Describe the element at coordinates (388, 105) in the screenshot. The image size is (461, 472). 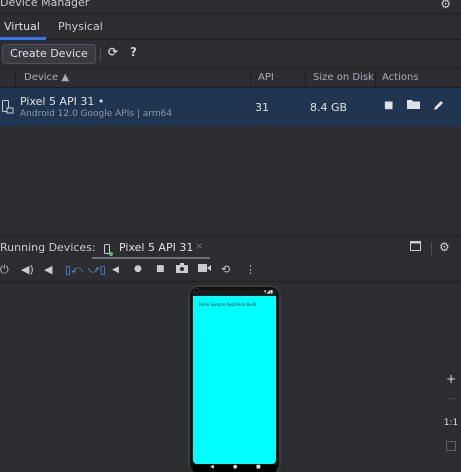
I see `stop-icon: ■` at that location.